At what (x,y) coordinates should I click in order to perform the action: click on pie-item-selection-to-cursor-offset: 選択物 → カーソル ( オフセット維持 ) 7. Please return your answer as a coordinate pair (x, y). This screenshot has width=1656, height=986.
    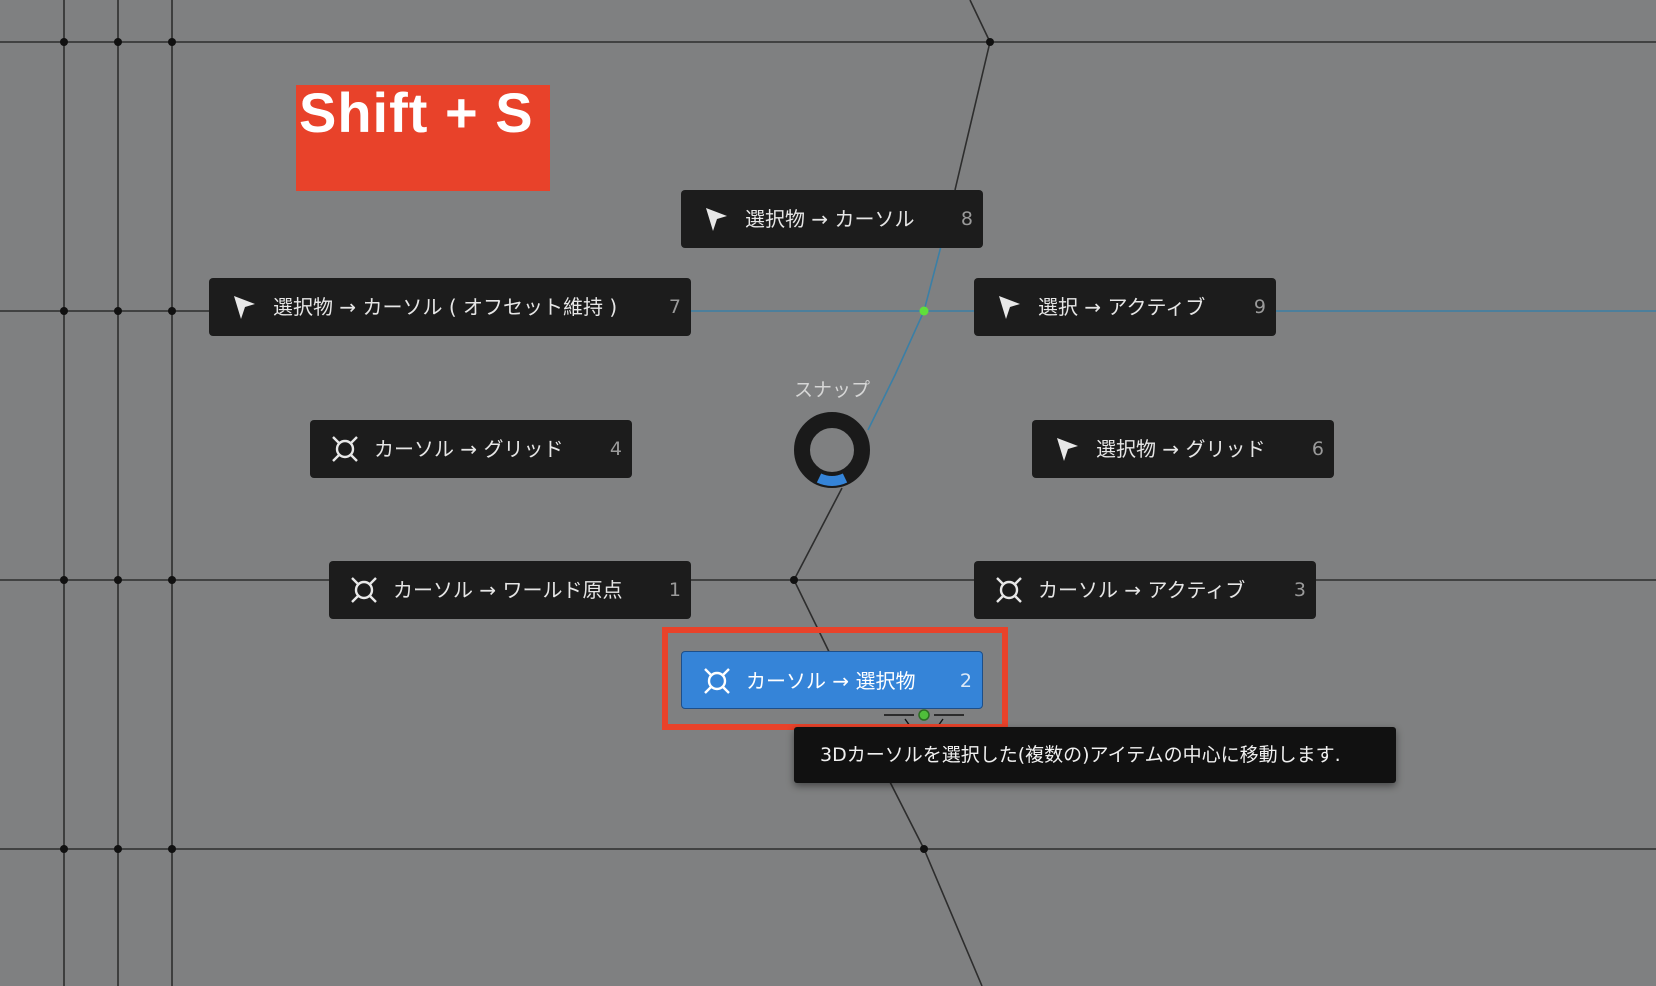
    Looking at the image, I should click on (450, 307).